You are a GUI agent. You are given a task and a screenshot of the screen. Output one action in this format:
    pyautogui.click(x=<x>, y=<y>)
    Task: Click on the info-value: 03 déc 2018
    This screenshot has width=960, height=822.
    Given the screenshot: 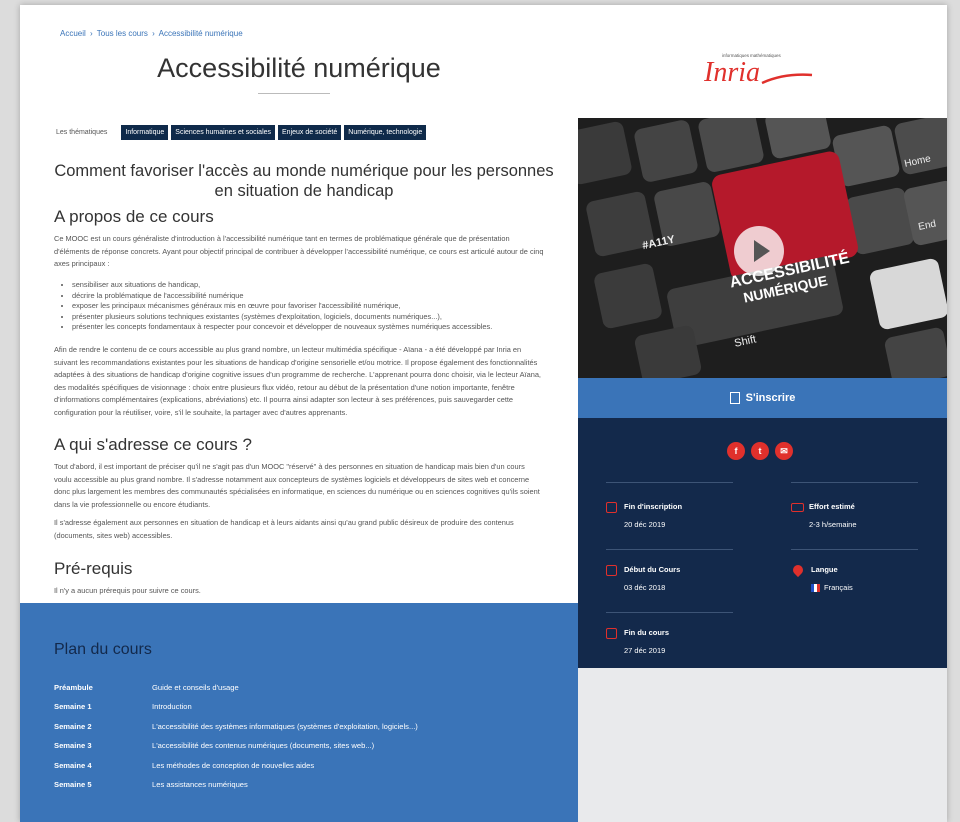 What is the action you would take?
    pyautogui.click(x=645, y=587)
    